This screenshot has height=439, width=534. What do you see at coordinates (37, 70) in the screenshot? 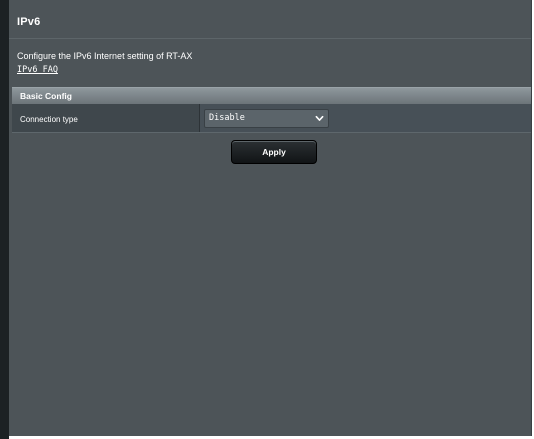
I see `ipv6-faq-link: IPv6 FAQ` at bounding box center [37, 70].